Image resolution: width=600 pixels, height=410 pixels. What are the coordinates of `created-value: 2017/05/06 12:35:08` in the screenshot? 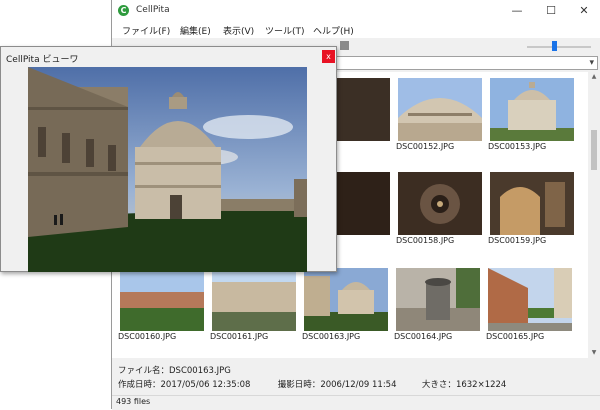 It's located at (205, 385).